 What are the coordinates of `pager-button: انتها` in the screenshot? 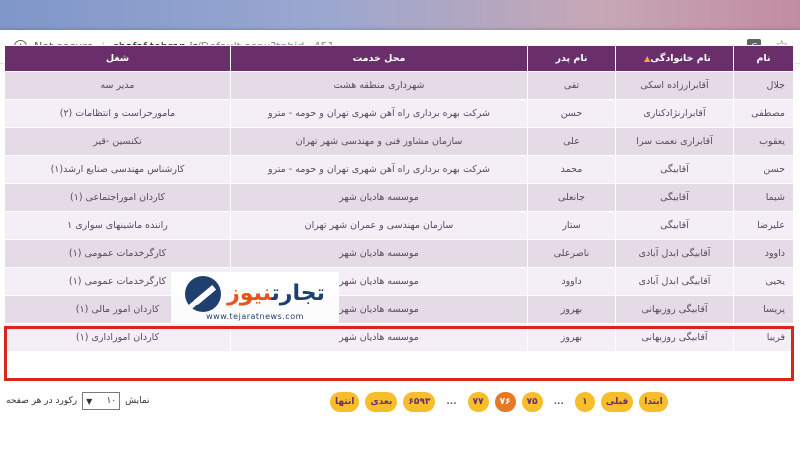 It's located at (345, 402).